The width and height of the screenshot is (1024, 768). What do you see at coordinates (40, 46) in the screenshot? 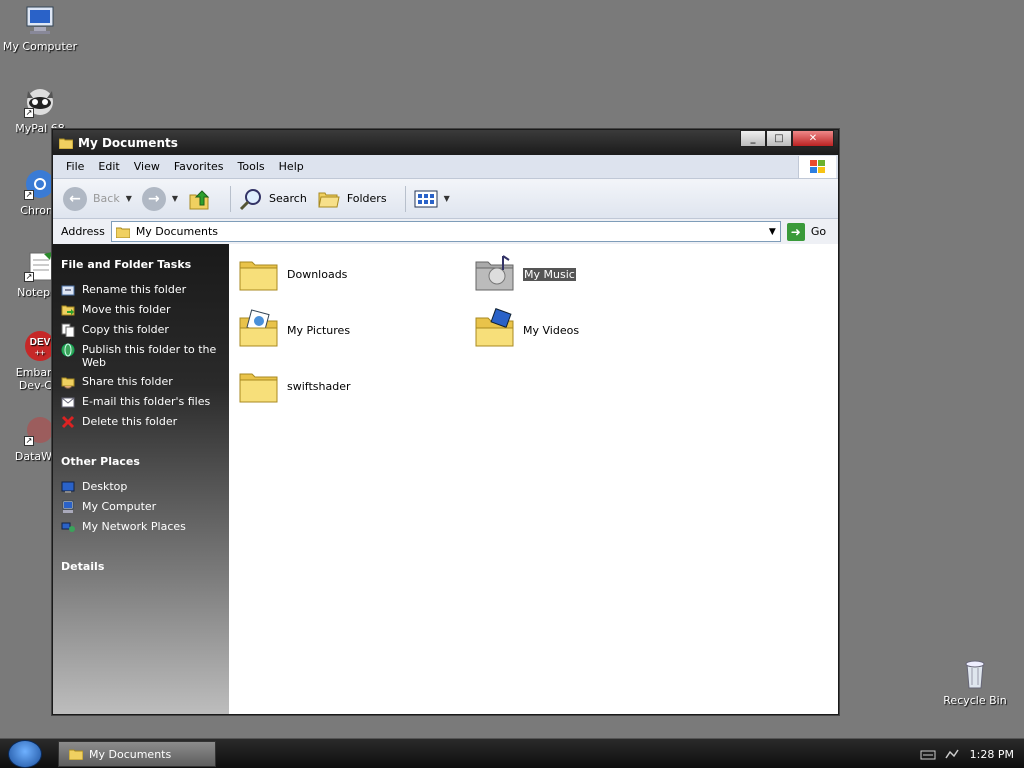
I see `desktop-icon-label: My Computer` at bounding box center [40, 46].